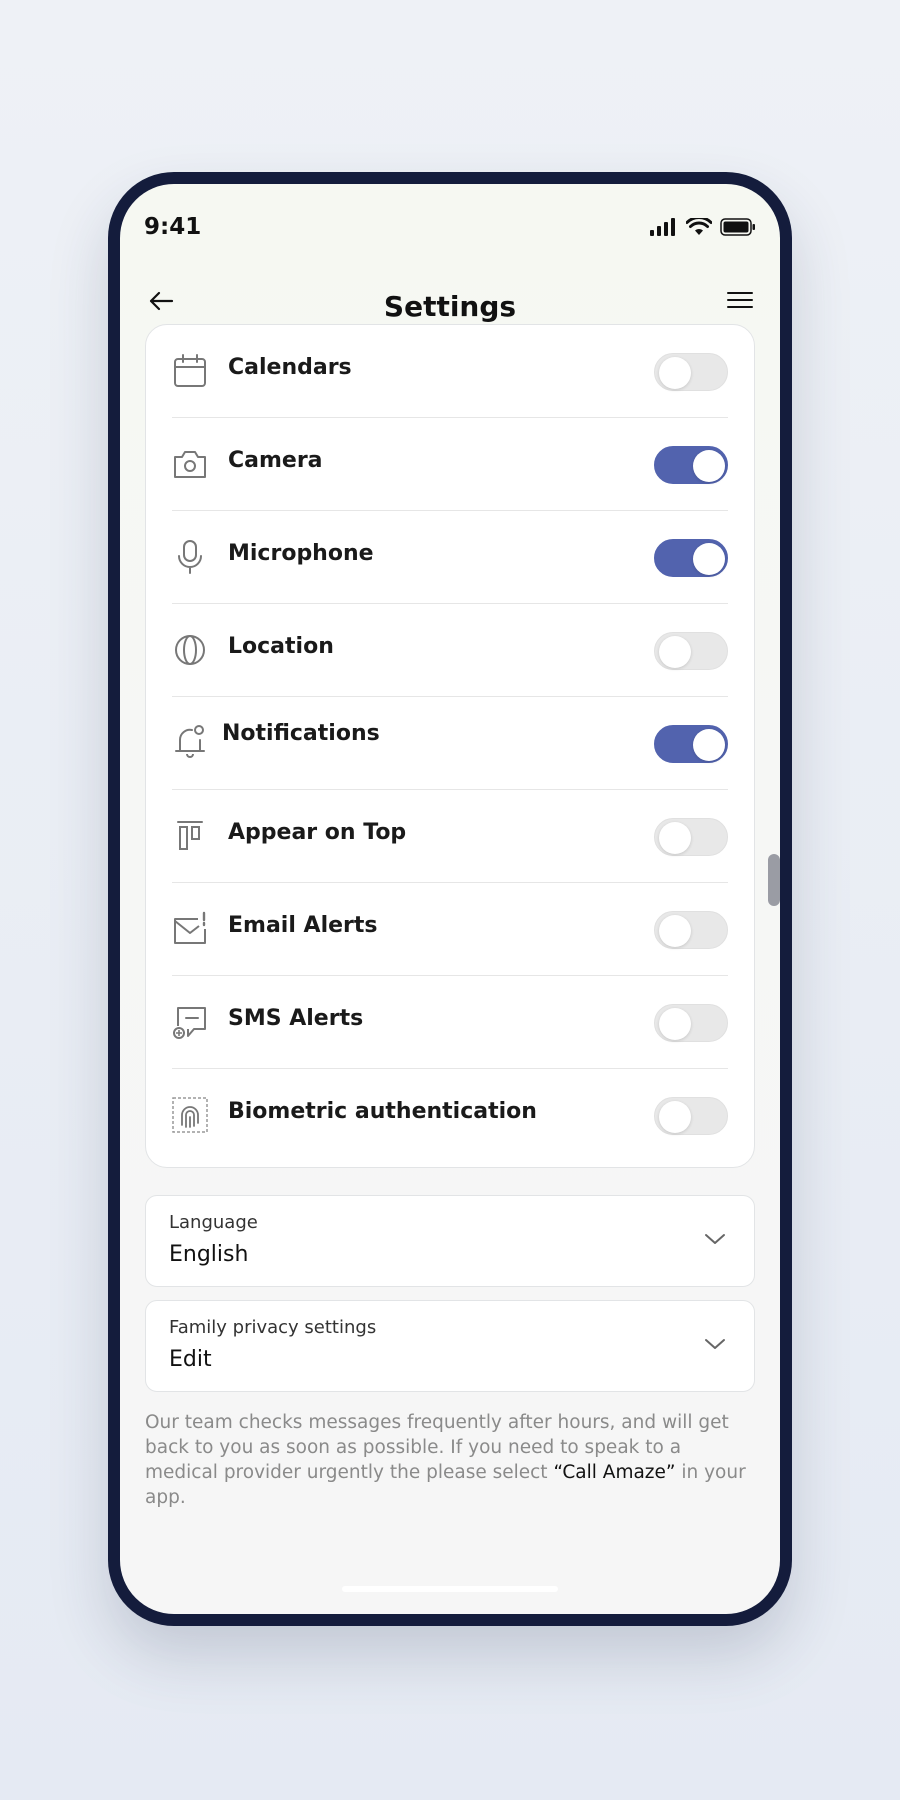 This screenshot has height=1800, width=900. Describe the element at coordinates (699, 226) in the screenshot. I see `wifi-icon` at that location.